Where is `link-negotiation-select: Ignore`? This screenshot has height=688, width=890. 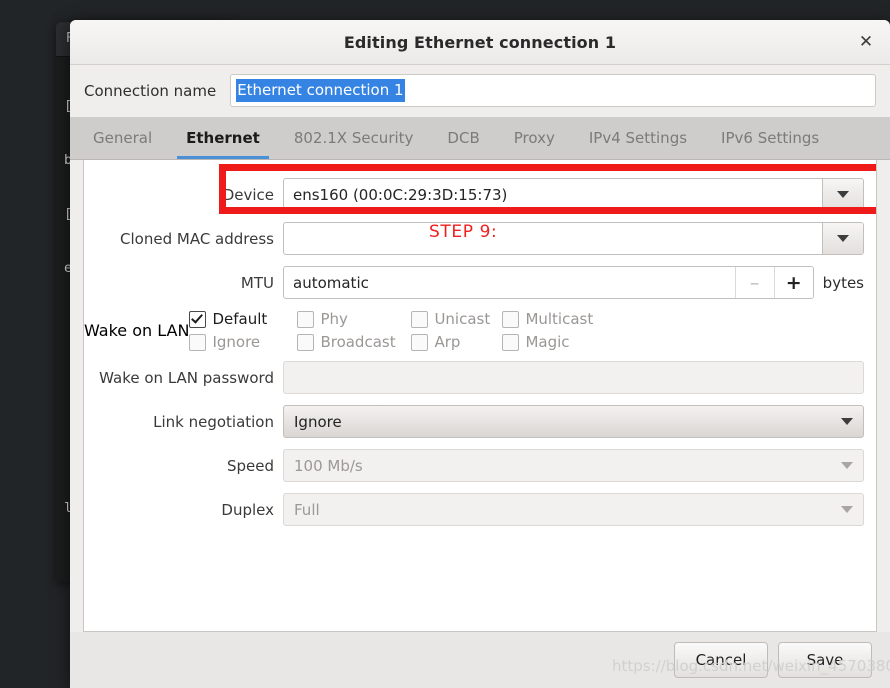
link-negotiation-select: Ignore is located at coordinates (573, 421).